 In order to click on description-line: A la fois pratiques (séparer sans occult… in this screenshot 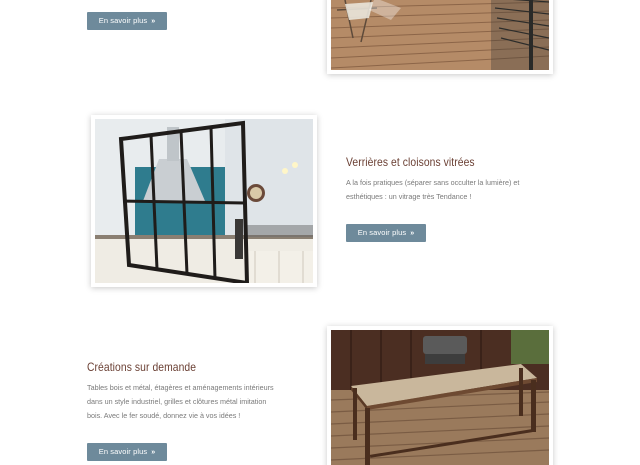, I will do `click(433, 182)`.